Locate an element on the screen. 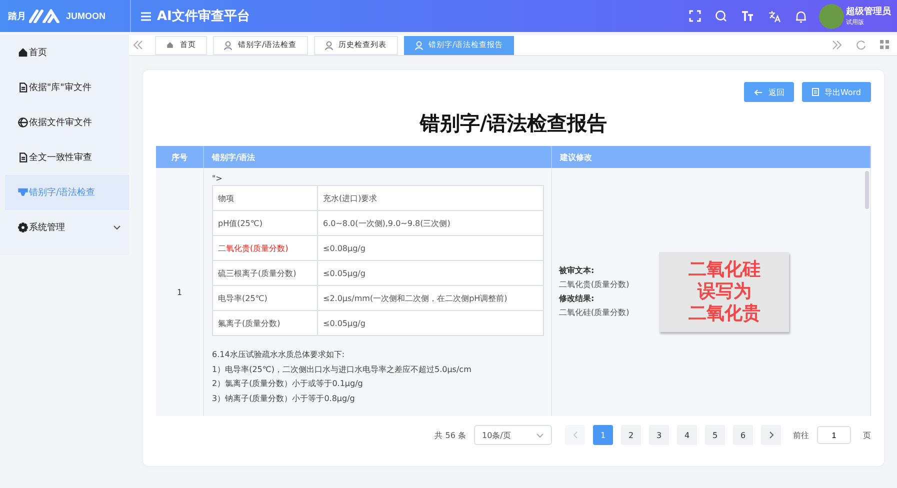 The image size is (897, 488). table-cell: 充水(进口)要求 is located at coordinates (431, 198).